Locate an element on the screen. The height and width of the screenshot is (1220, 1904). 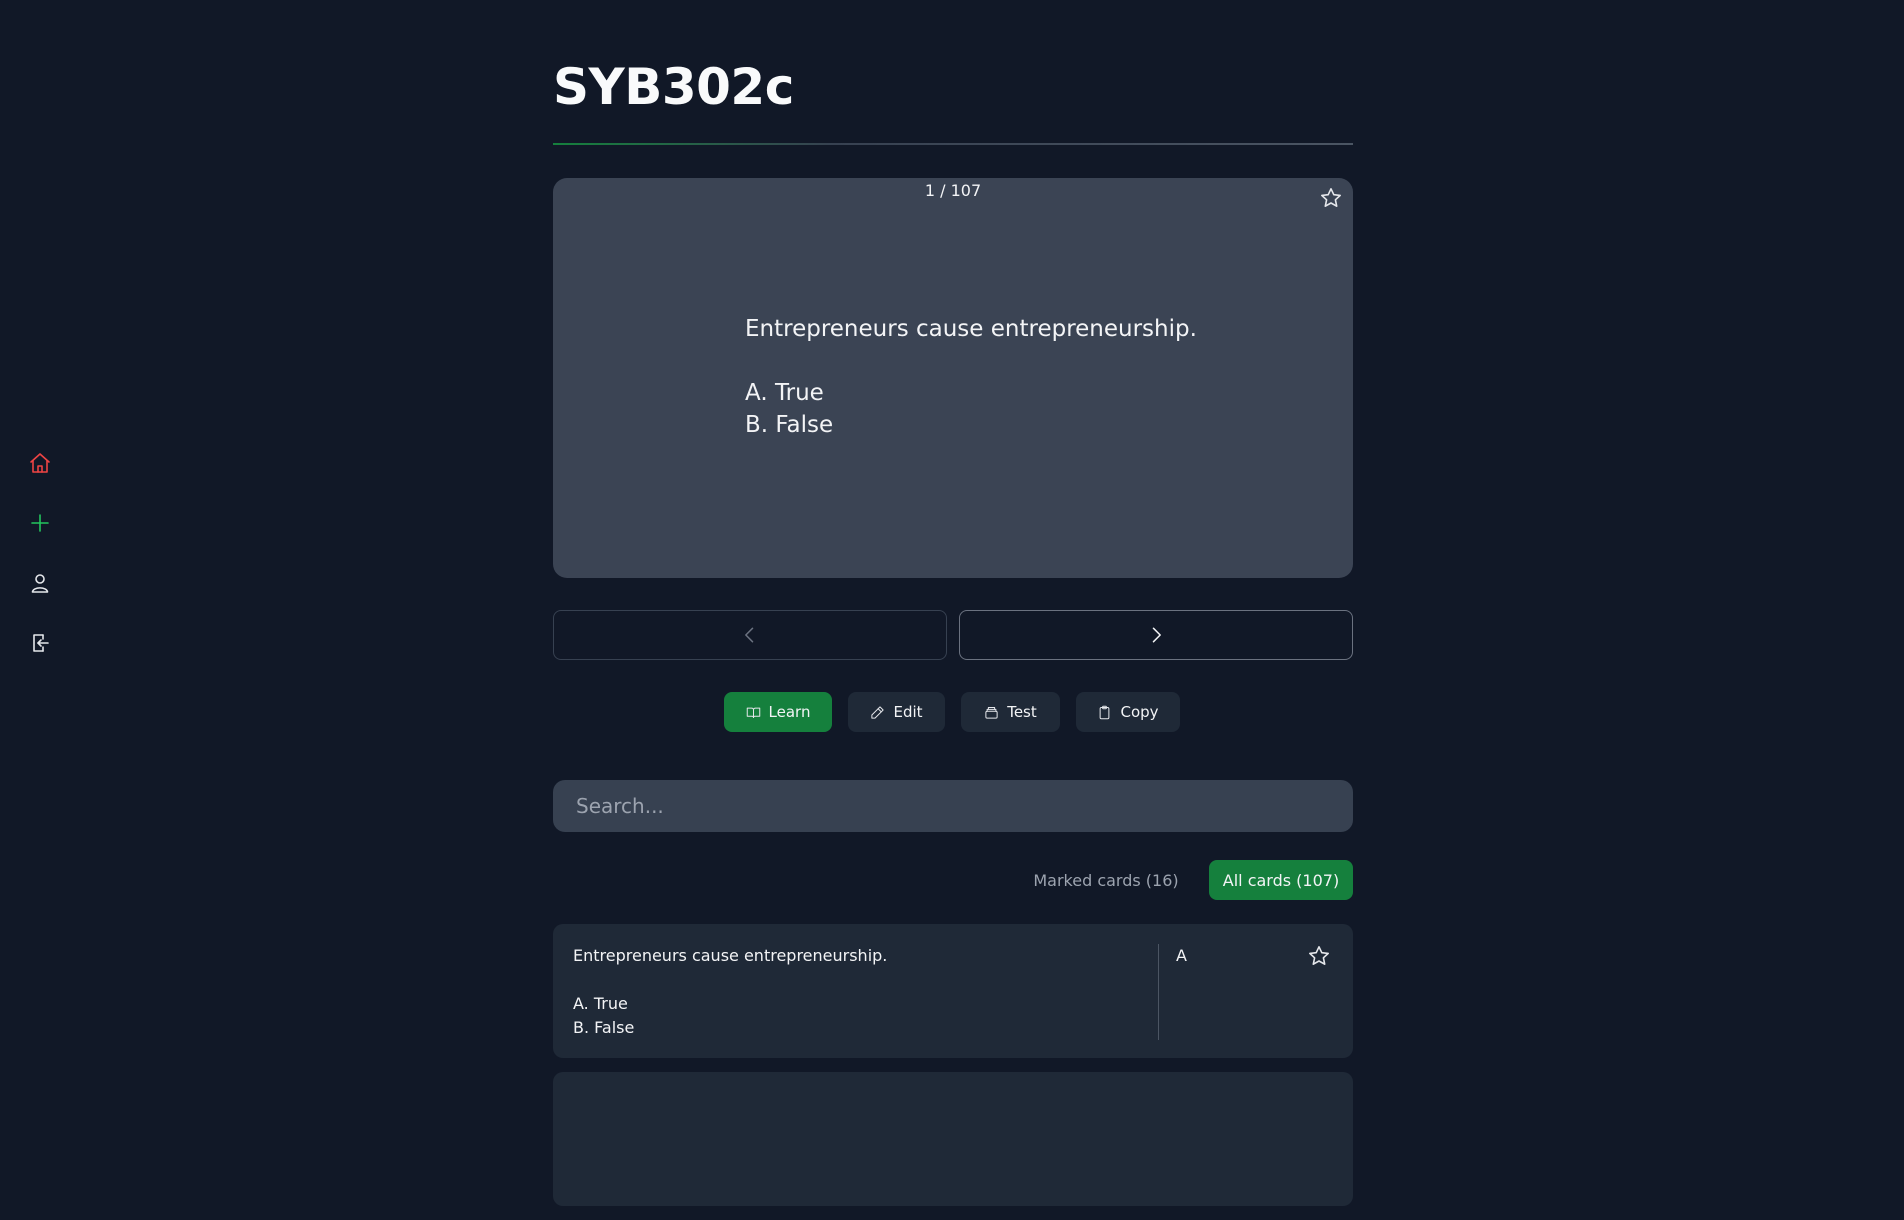
home-icon is located at coordinates (40, 463).